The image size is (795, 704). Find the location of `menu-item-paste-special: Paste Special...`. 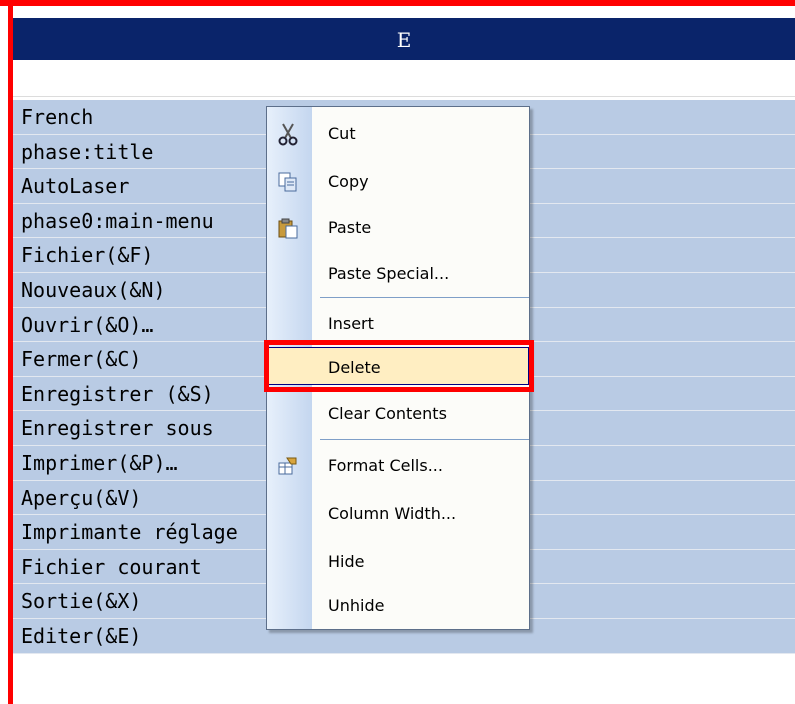

menu-item-paste-special: Paste Special... is located at coordinates (398, 274).